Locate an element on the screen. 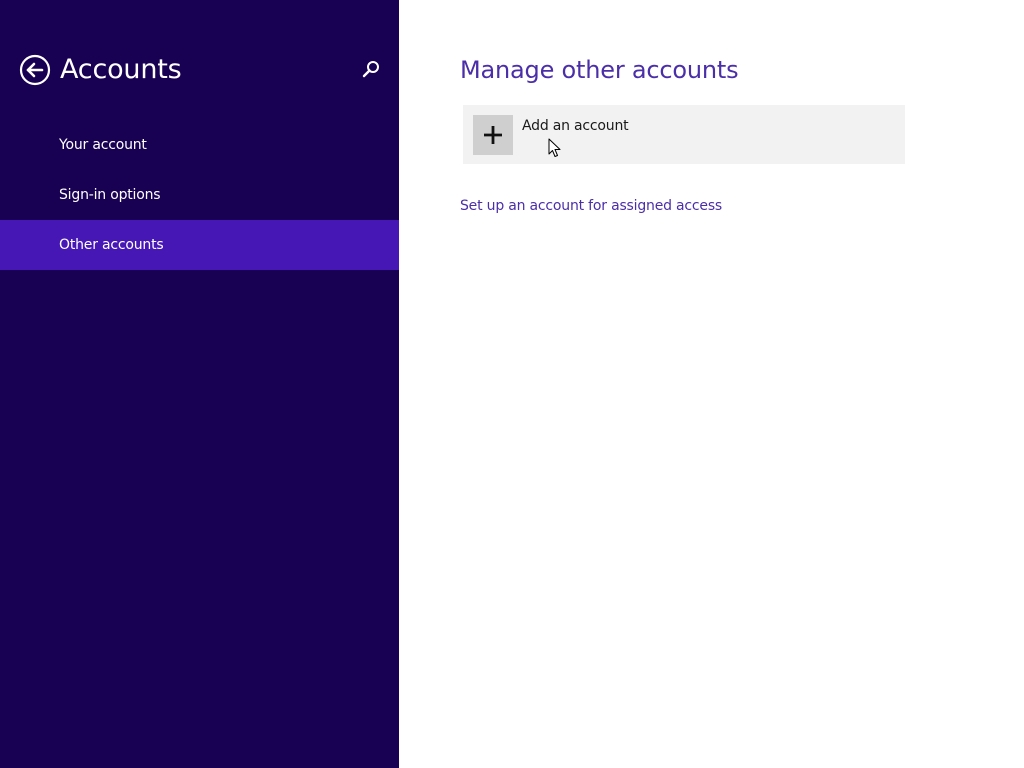 This screenshot has width=1024, height=768. back-arrow-icon is located at coordinates (35, 70).